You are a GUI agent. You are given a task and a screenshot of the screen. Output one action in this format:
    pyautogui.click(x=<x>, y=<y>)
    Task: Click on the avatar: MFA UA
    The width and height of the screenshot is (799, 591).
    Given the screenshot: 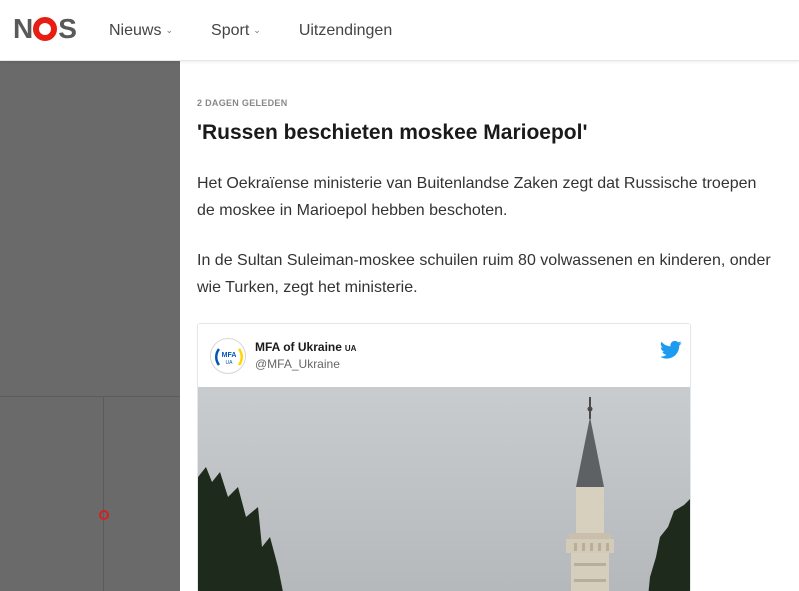 What is the action you would take?
    pyautogui.click(x=228, y=356)
    